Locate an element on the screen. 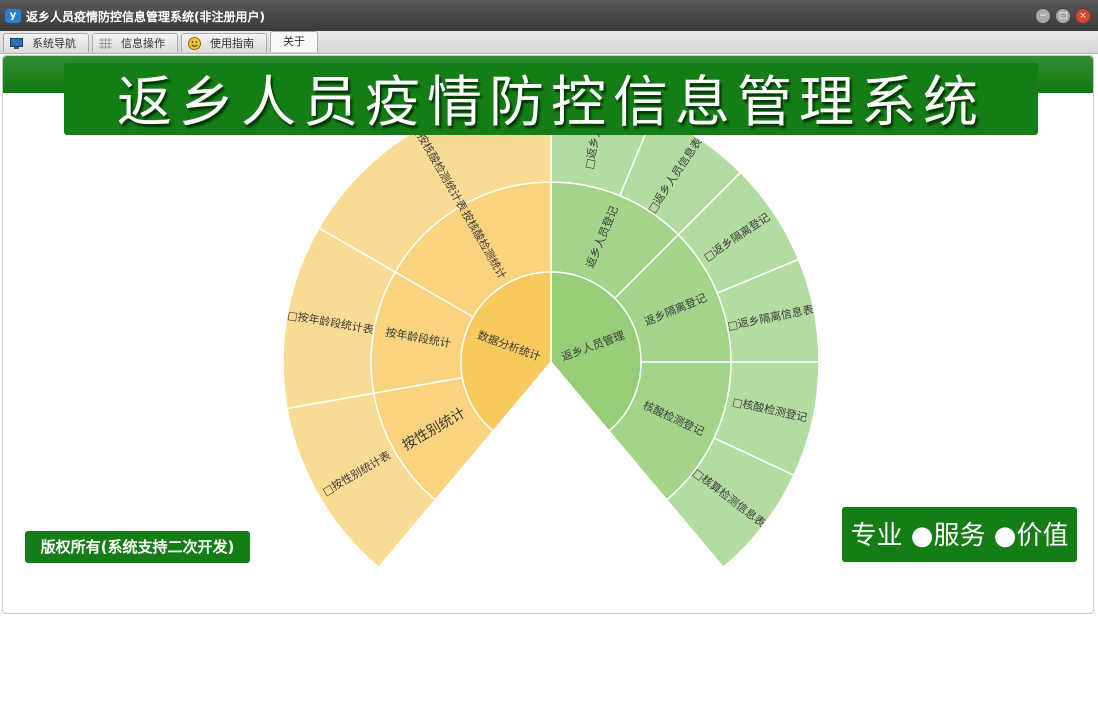 This screenshot has height=713, width=1098. banner: 返乡人员疫情防控信息管理系统 is located at coordinates (551, 99).